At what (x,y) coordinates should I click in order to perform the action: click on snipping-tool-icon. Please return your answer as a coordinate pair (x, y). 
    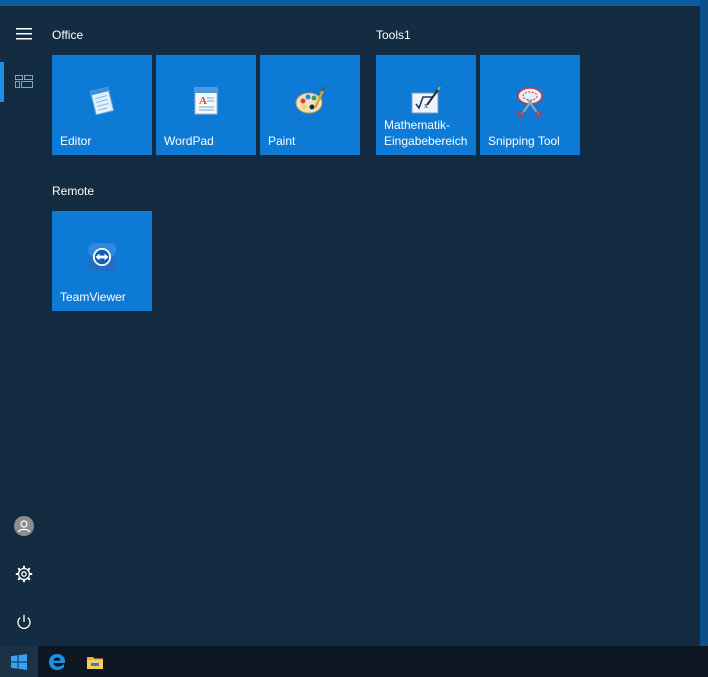
    Looking at the image, I should click on (530, 101).